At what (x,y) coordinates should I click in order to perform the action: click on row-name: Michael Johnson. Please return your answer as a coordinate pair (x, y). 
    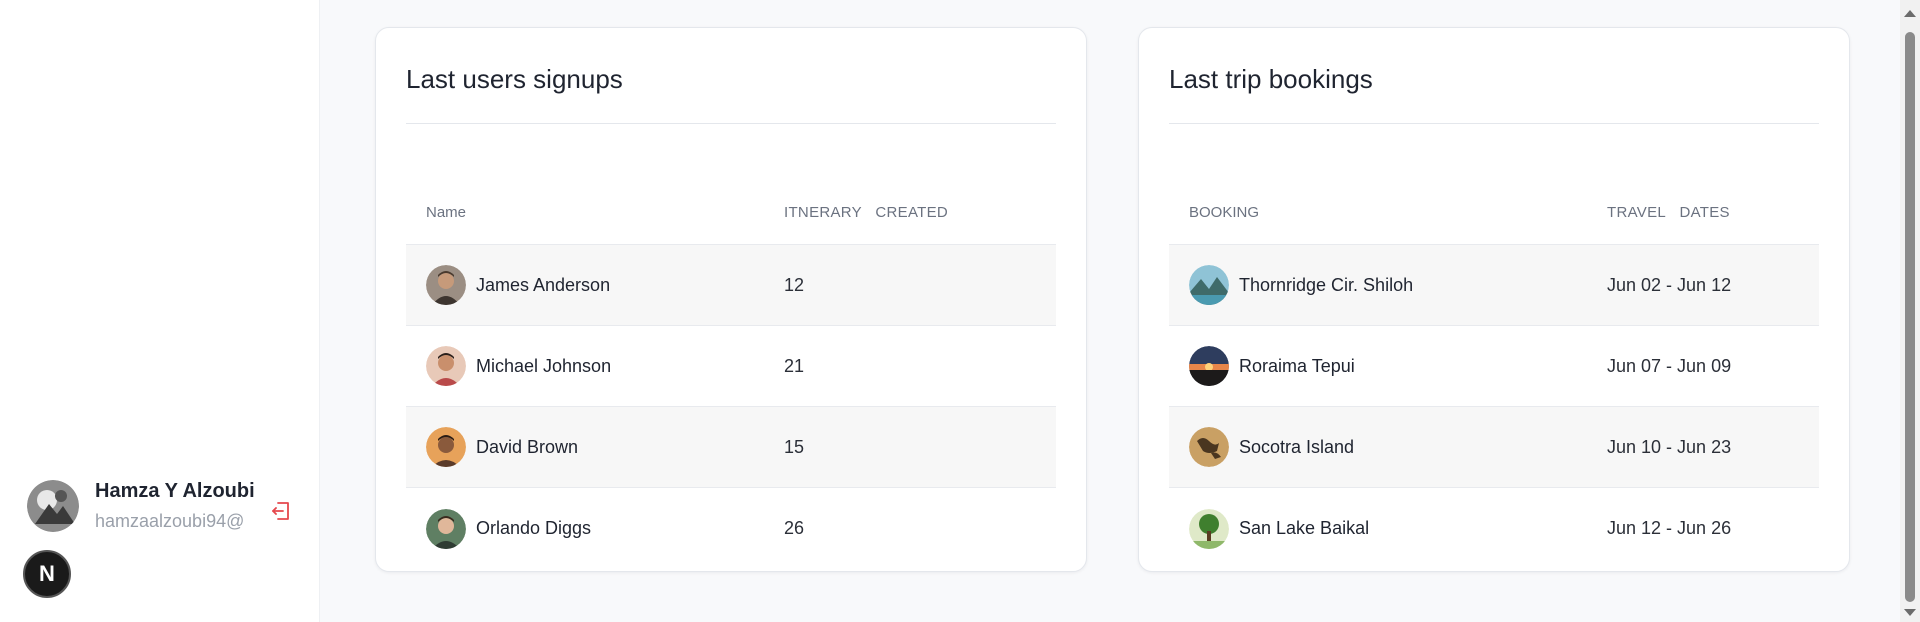
    Looking at the image, I should click on (544, 365).